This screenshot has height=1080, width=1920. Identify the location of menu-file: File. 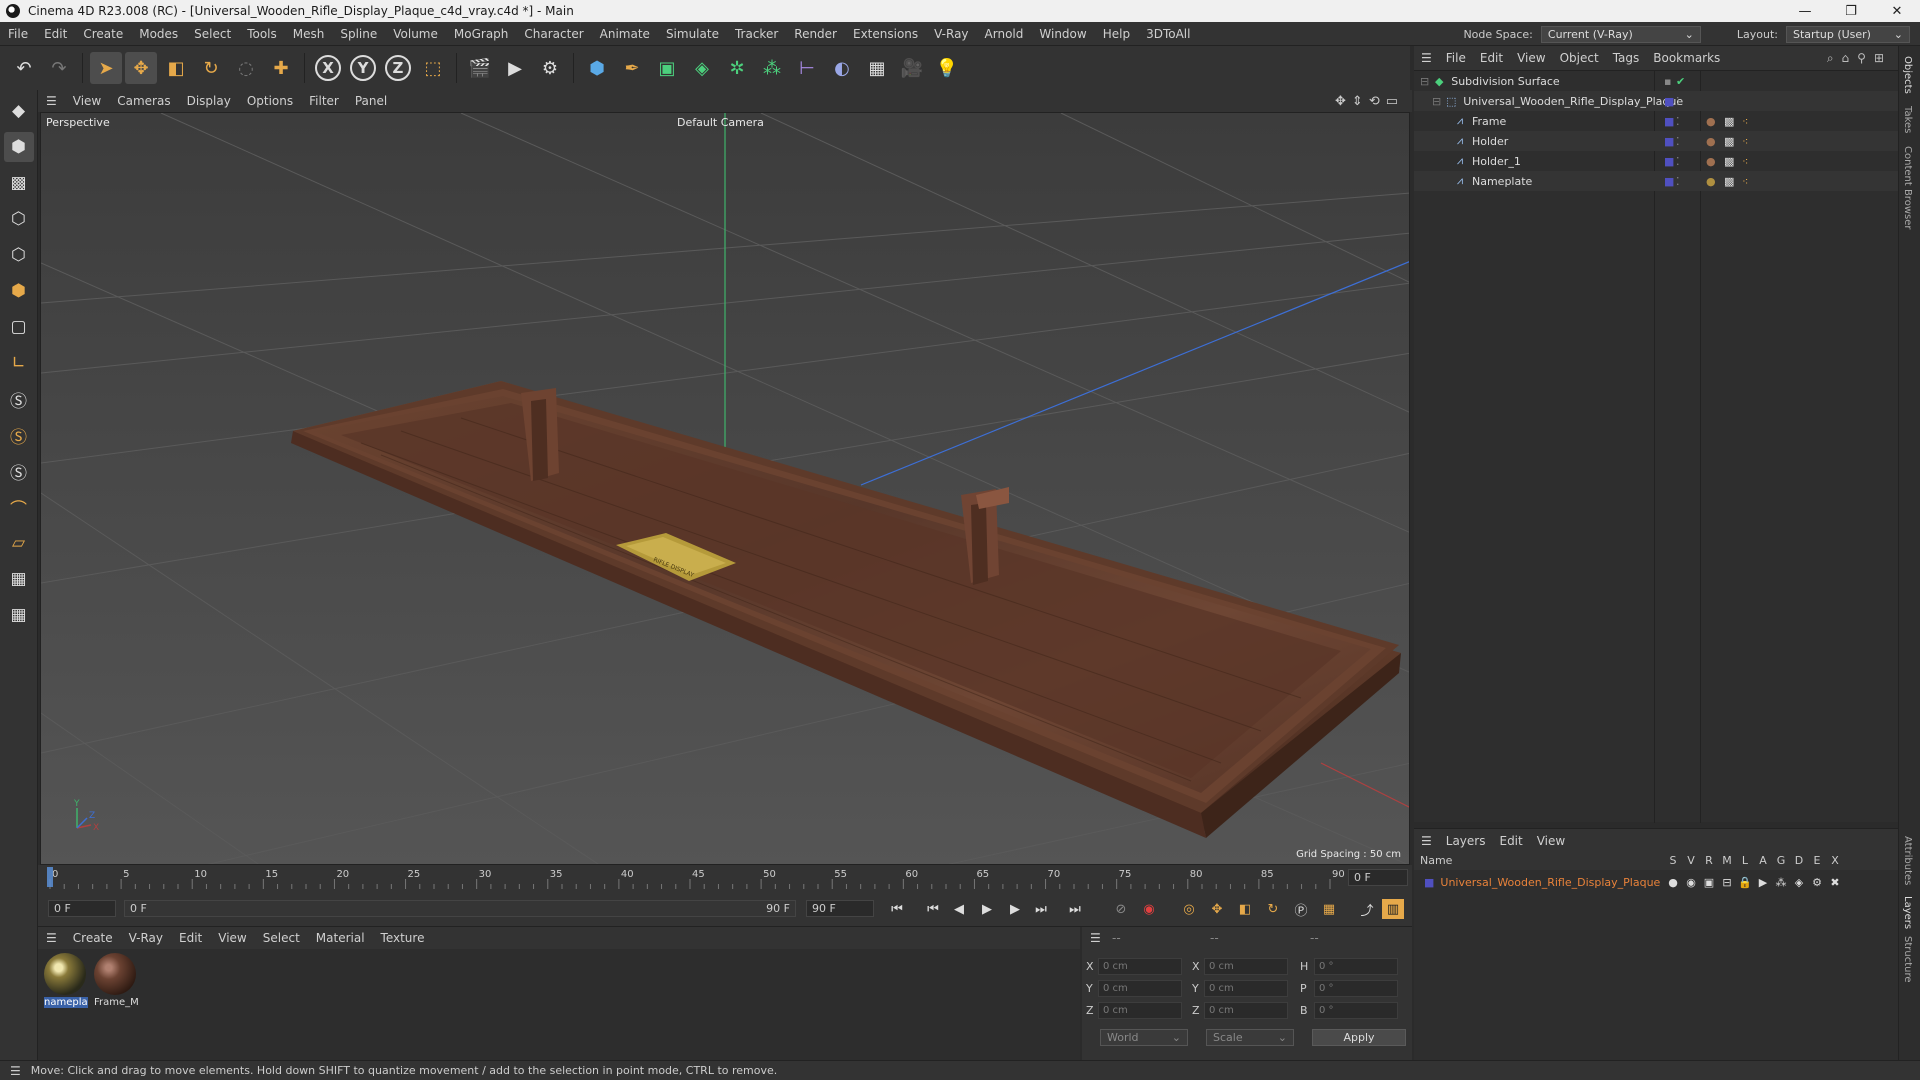
(18, 34).